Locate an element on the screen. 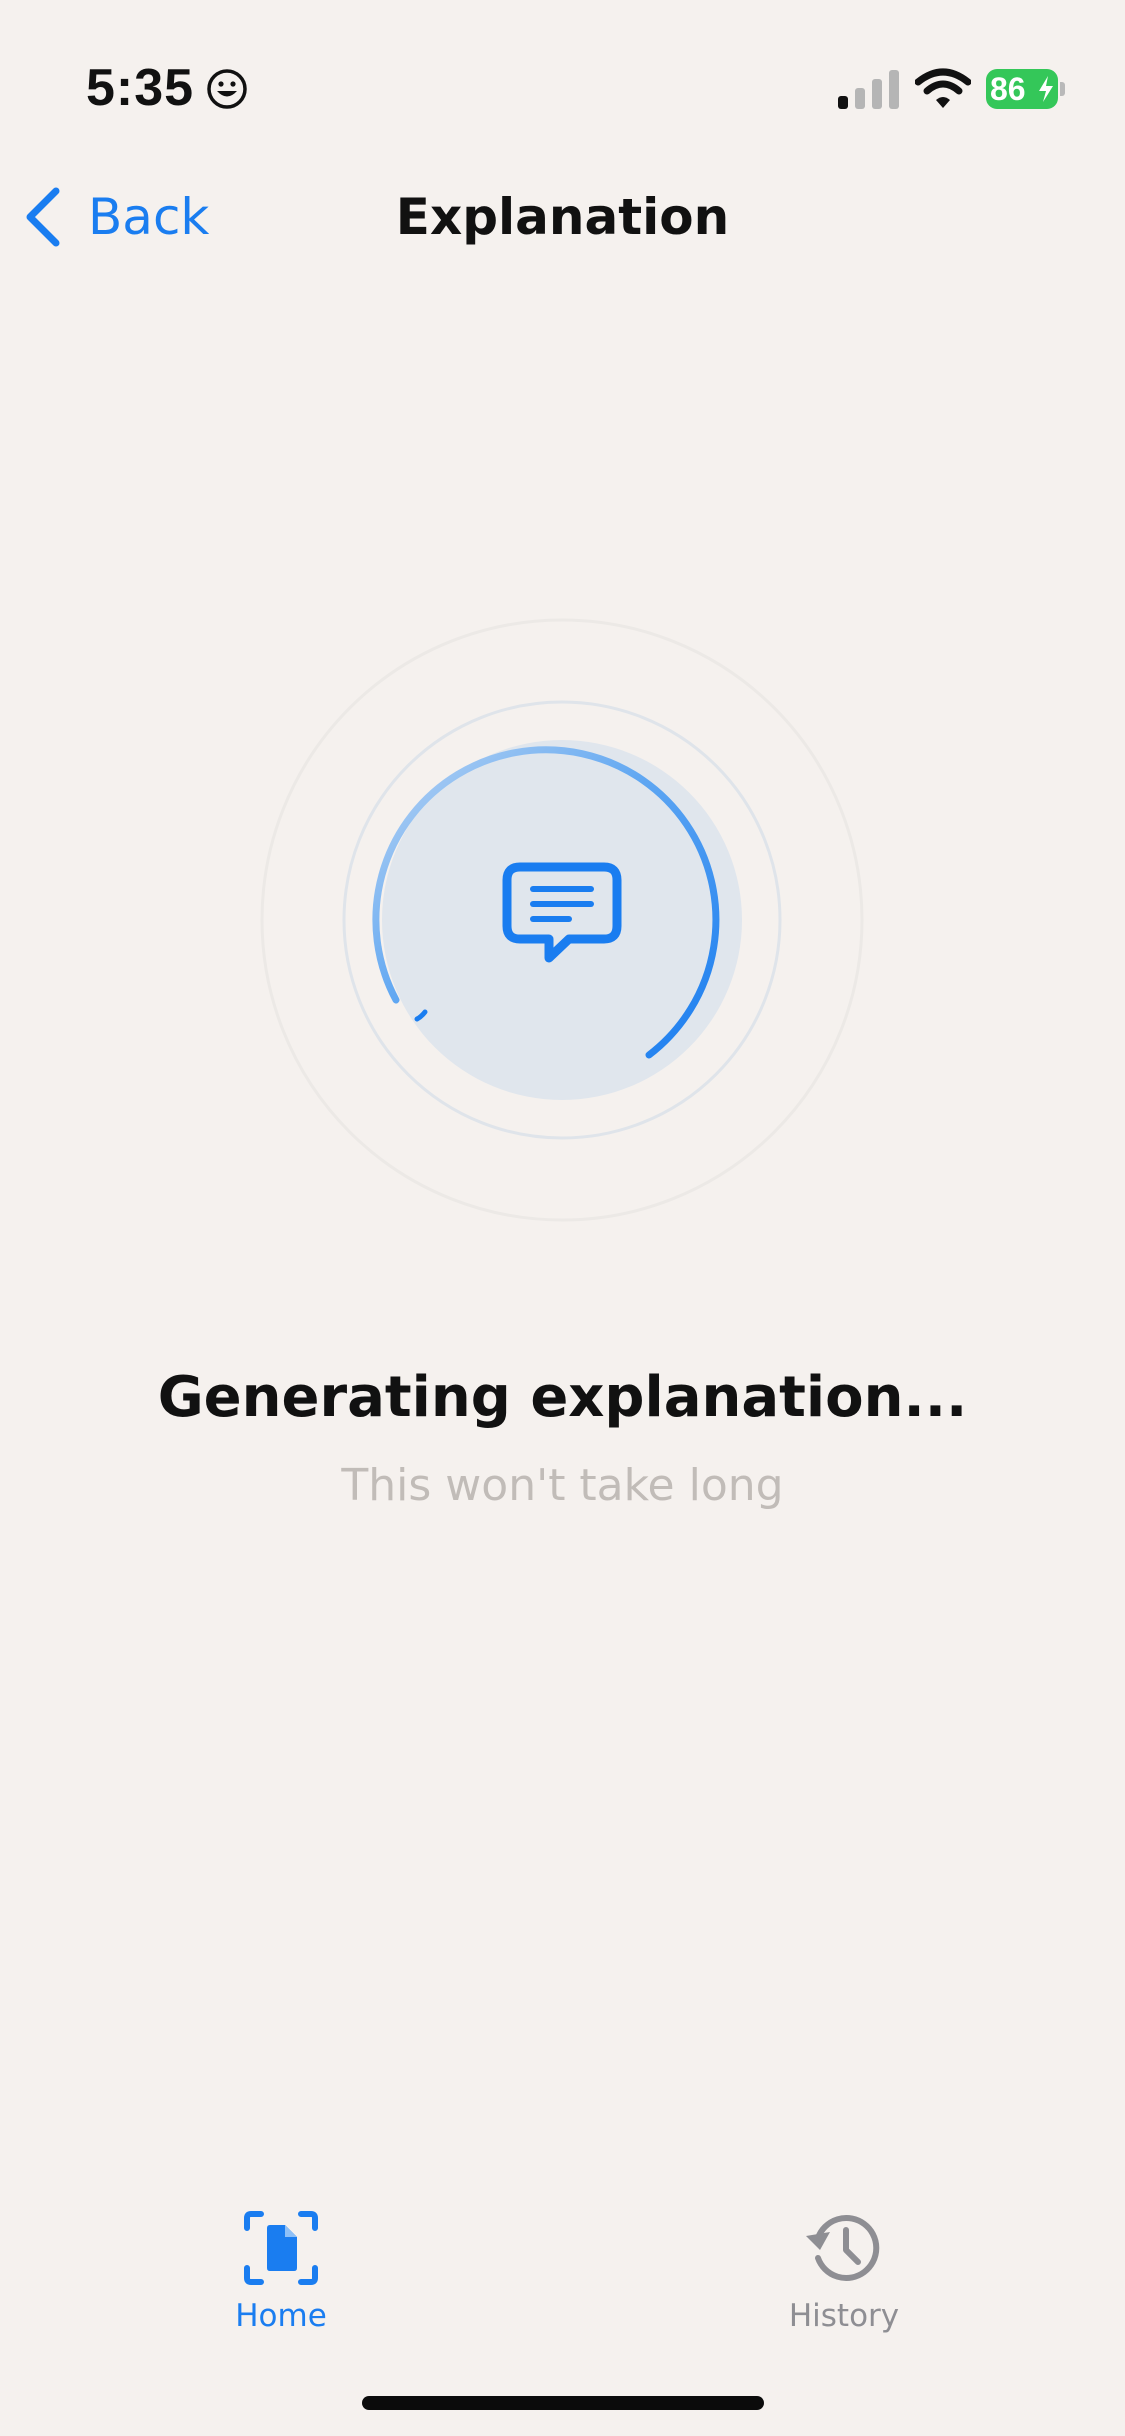  wifi-icon is located at coordinates (943, 88).